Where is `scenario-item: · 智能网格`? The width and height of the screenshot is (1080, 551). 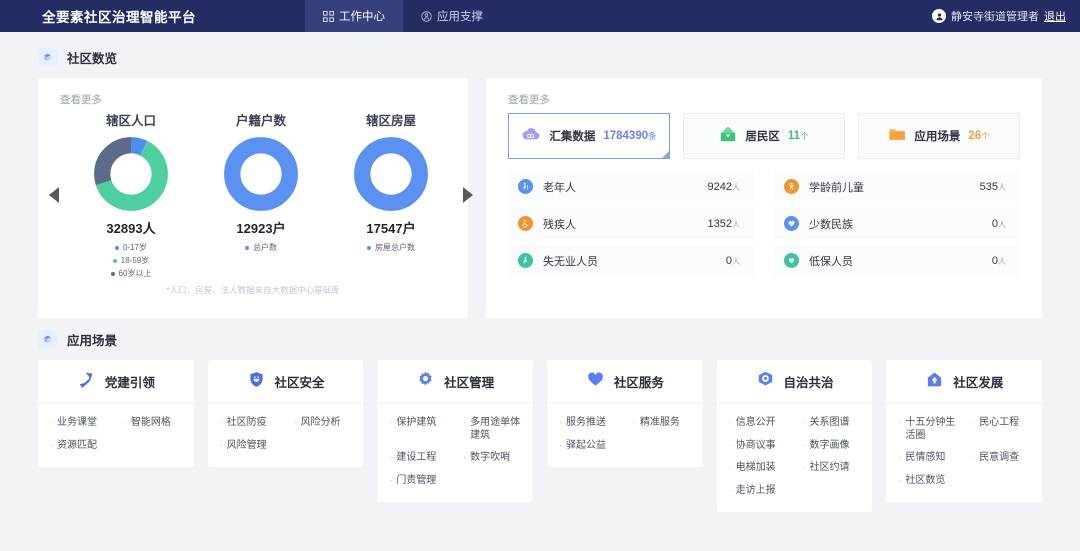
scenario-item: · 智能网格 is located at coordinates (153, 423).